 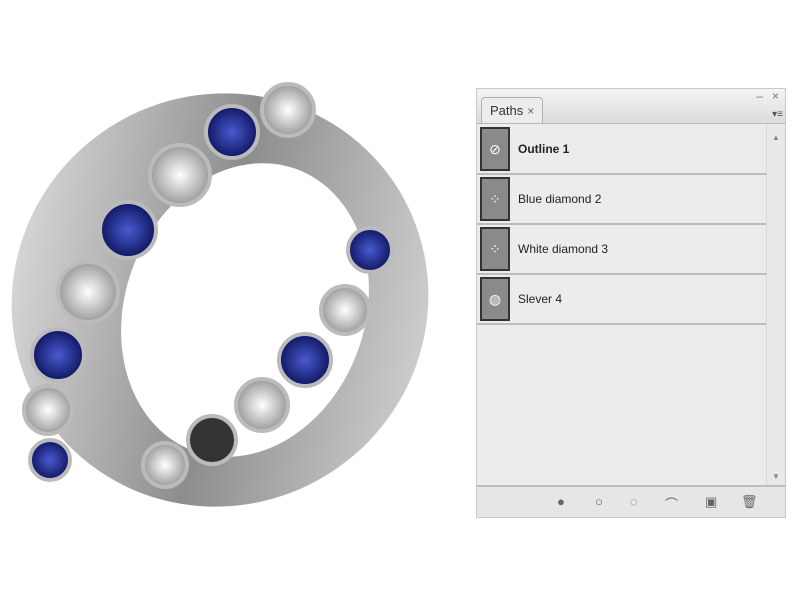 What do you see at coordinates (775, 96) in the screenshot?
I see `close-icon: ×` at bounding box center [775, 96].